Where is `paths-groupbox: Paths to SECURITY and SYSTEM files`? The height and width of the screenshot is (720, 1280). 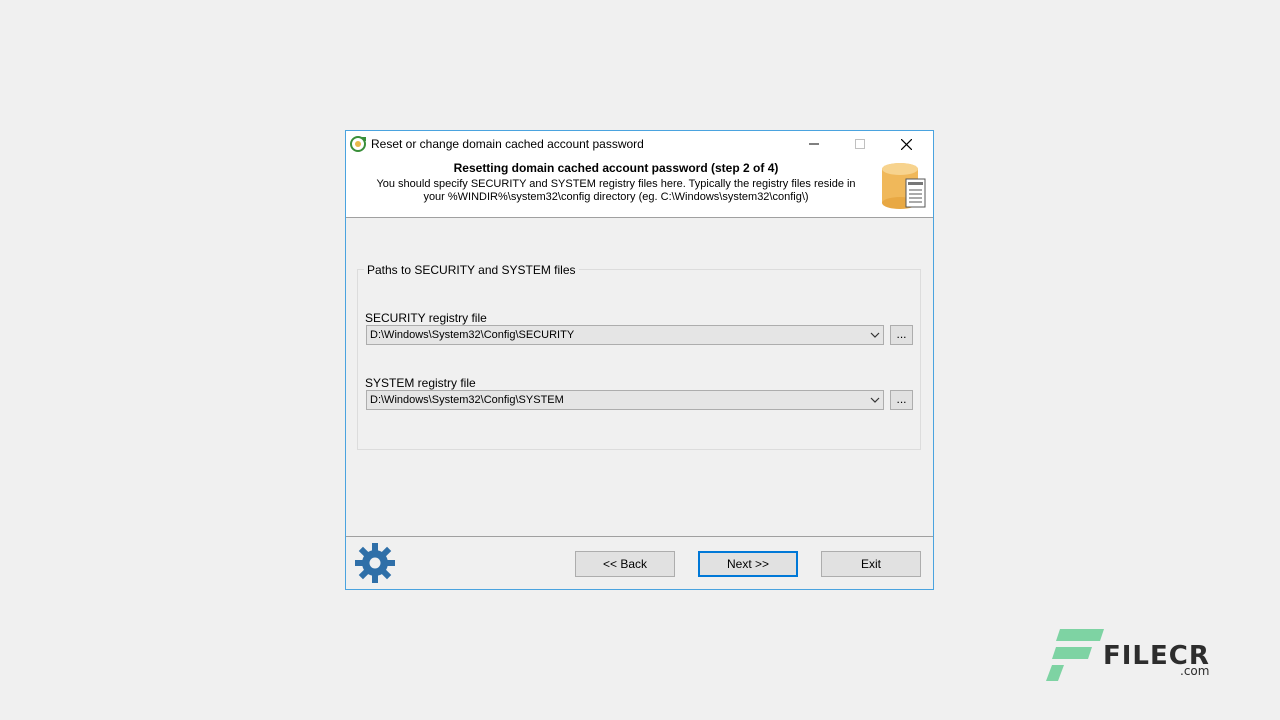
paths-groupbox: Paths to SECURITY and SYSTEM files is located at coordinates (639, 356).